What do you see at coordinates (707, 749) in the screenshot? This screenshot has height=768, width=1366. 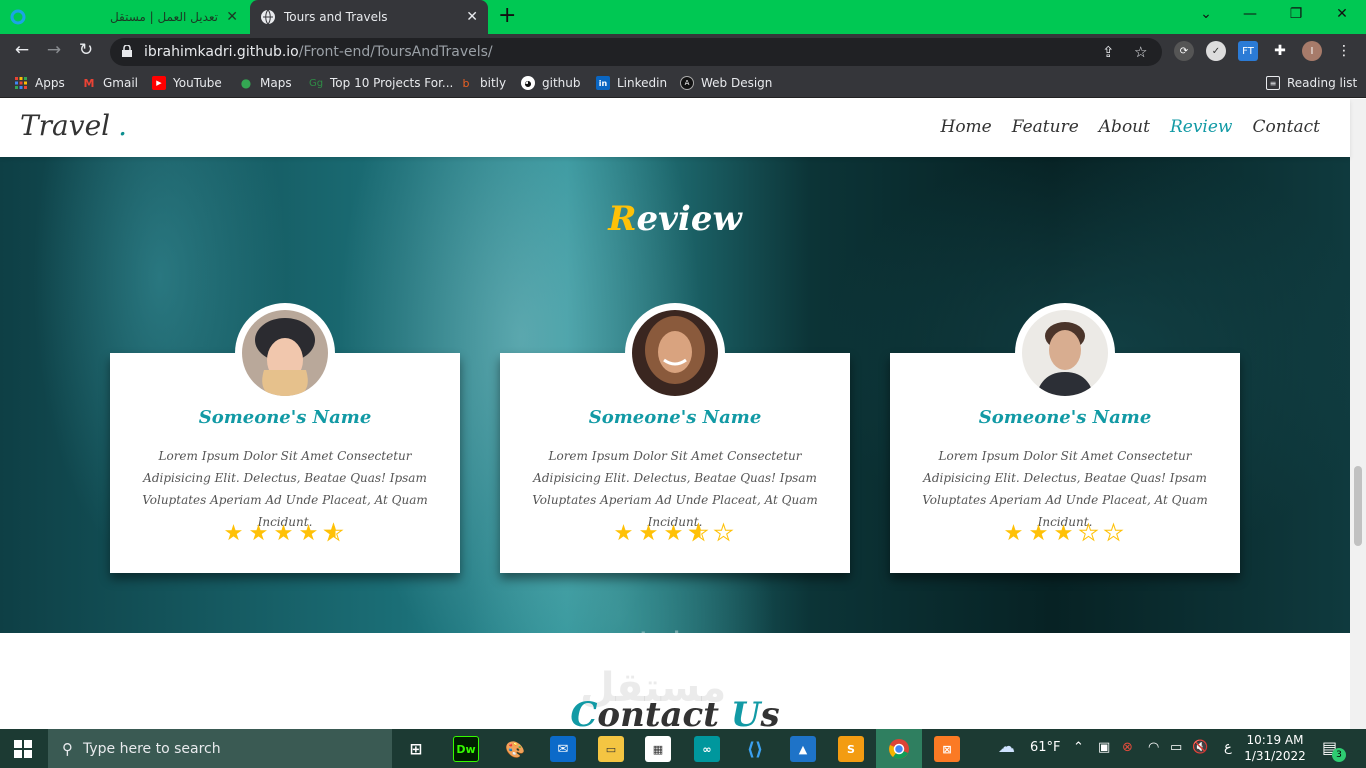 I see `arduino-icon: ∞` at bounding box center [707, 749].